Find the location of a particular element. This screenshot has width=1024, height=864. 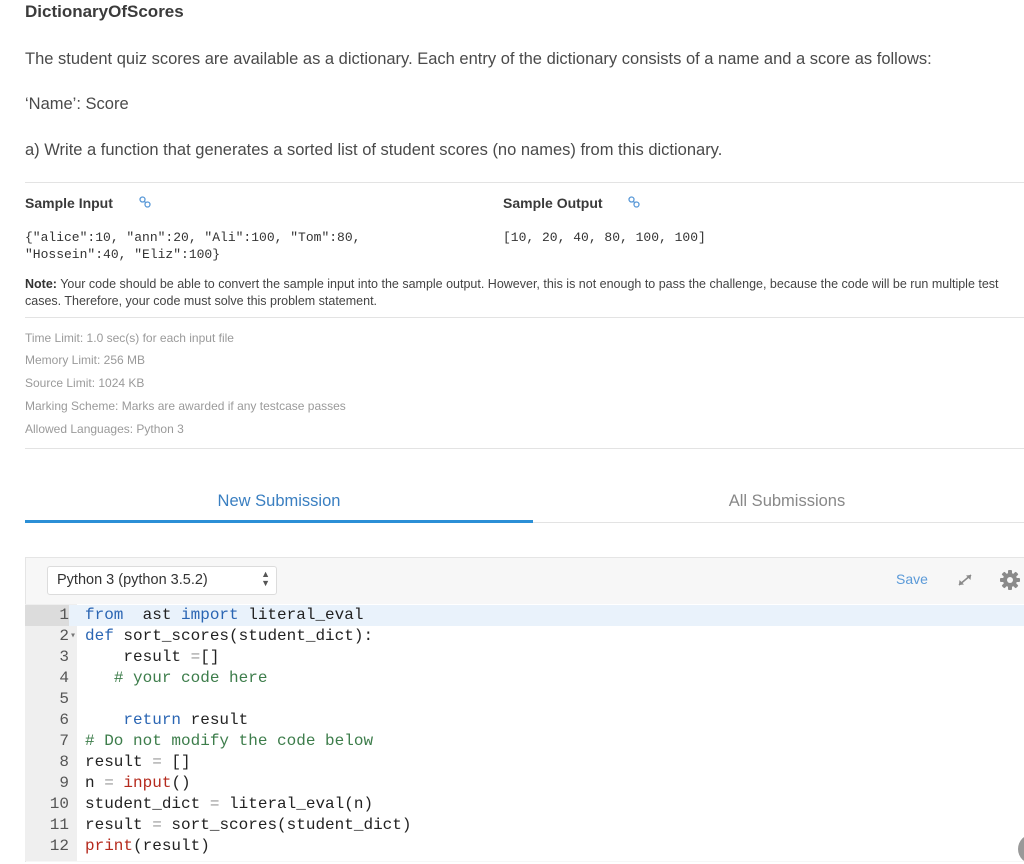

code-text: # Do not modify the code below is located at coordinates (229, 741).